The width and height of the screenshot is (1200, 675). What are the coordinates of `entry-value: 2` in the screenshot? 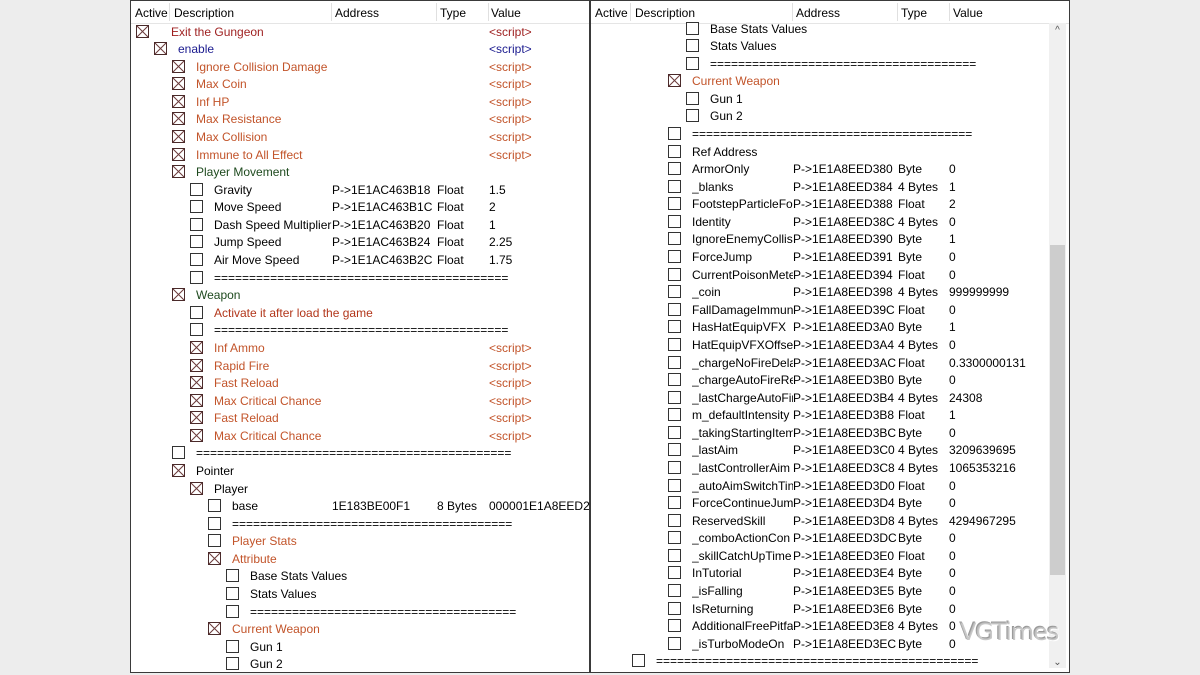 It's located at (952, 204).